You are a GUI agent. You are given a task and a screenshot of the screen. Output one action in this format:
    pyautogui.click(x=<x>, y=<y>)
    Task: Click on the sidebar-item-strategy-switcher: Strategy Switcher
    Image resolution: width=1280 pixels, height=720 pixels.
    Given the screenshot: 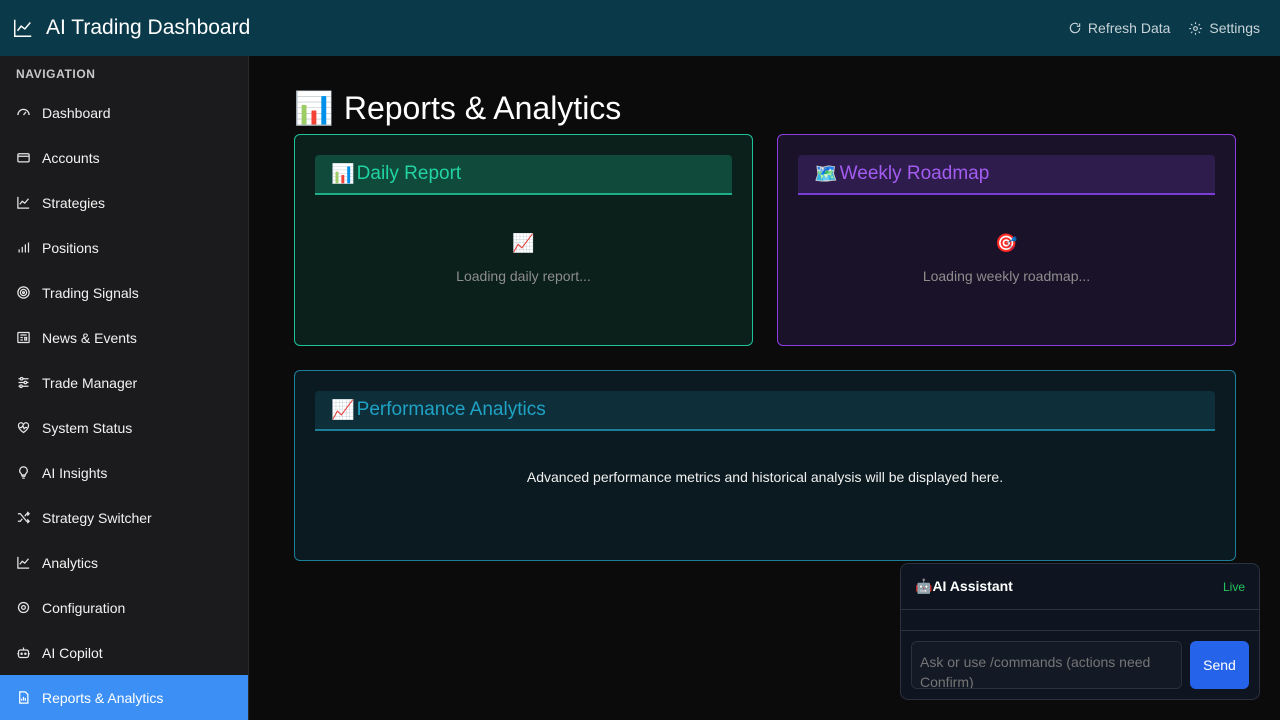 What is the action you would take?
    pyautogui.click(x=124, y=517)
    